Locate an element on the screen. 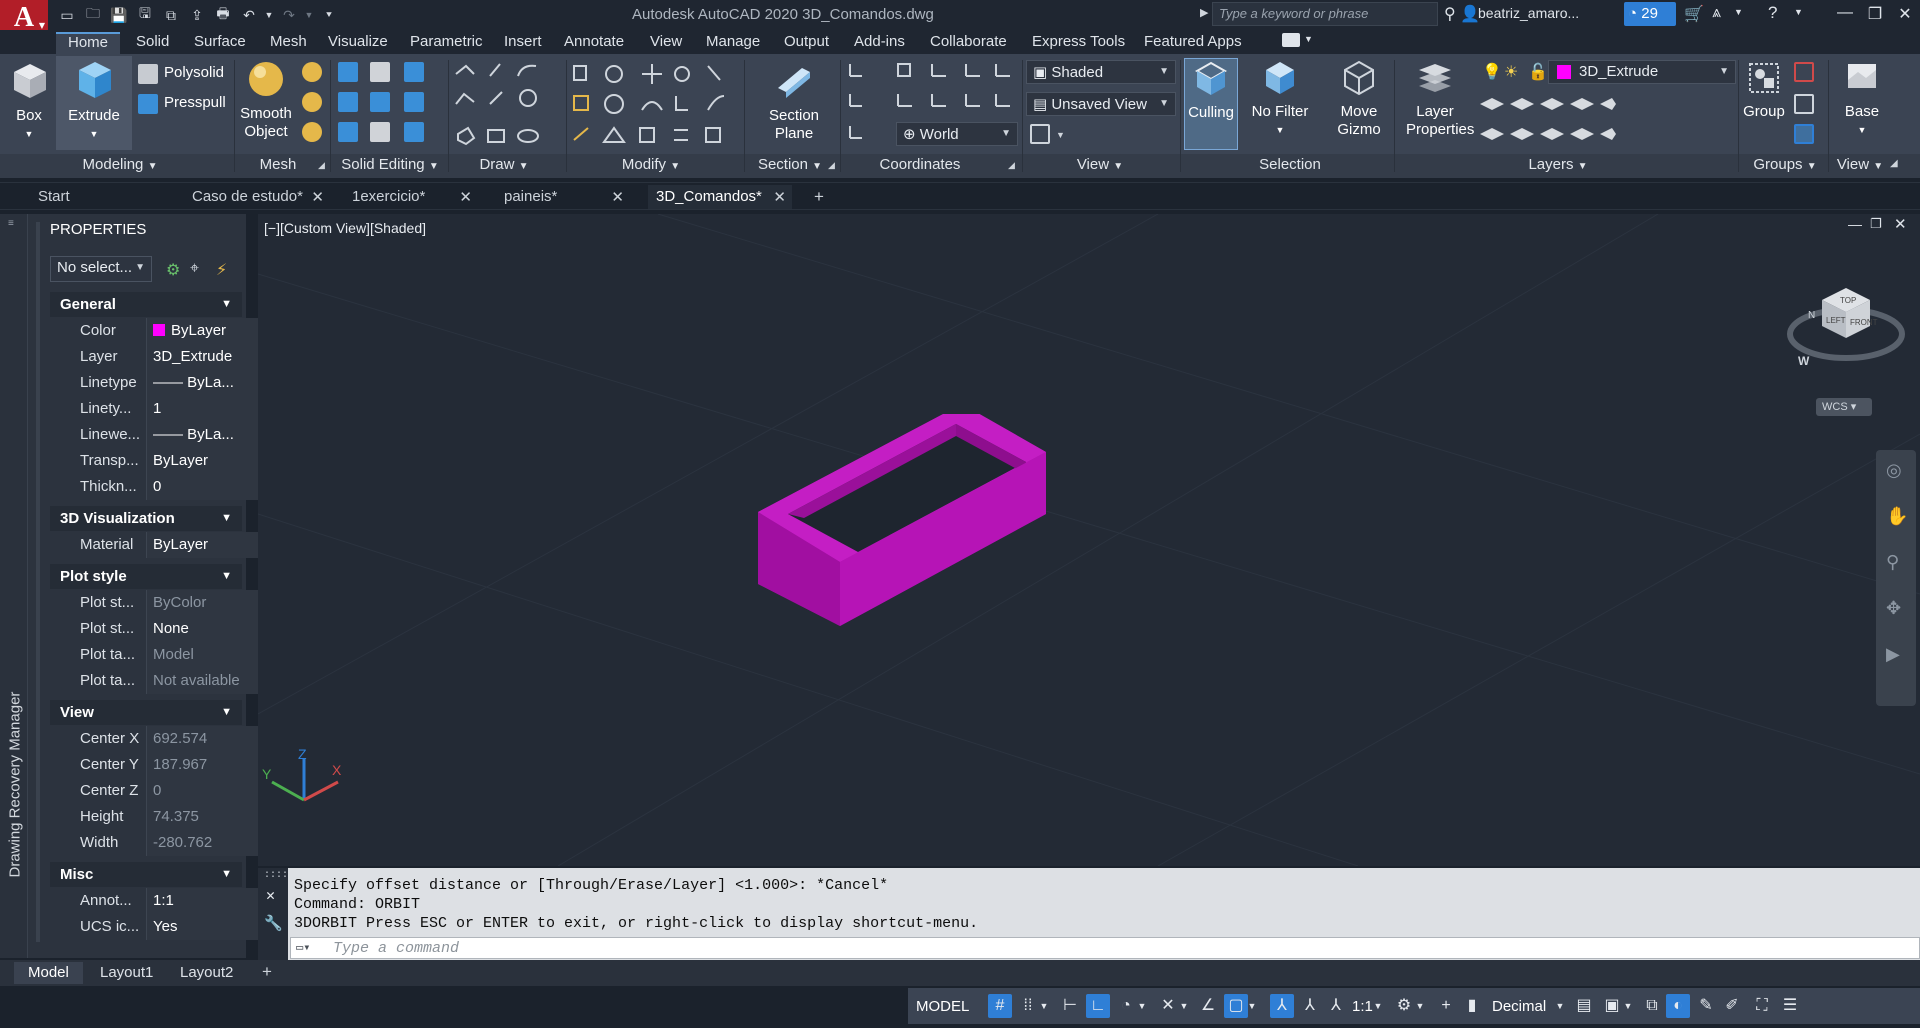  viewport-restore-icon: ❐ is located at coordinates (1876, 224).